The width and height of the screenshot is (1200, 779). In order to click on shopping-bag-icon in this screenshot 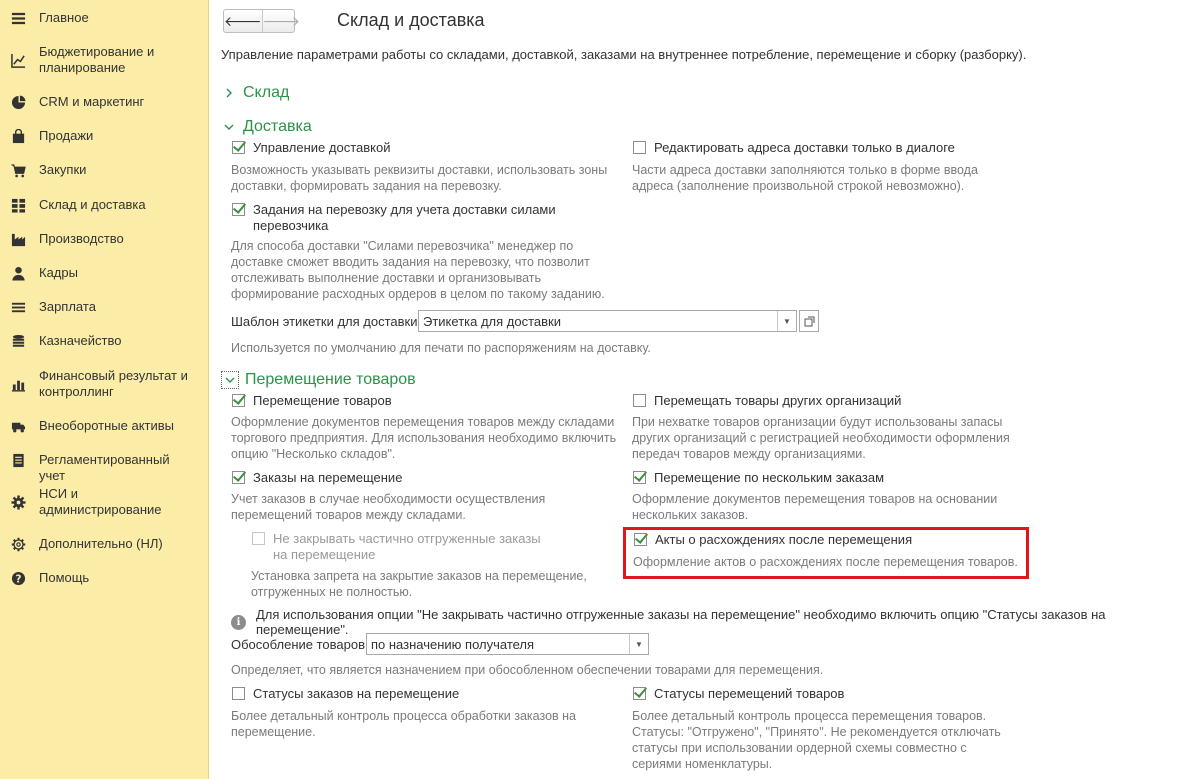, I will do `click(18, 136)`.